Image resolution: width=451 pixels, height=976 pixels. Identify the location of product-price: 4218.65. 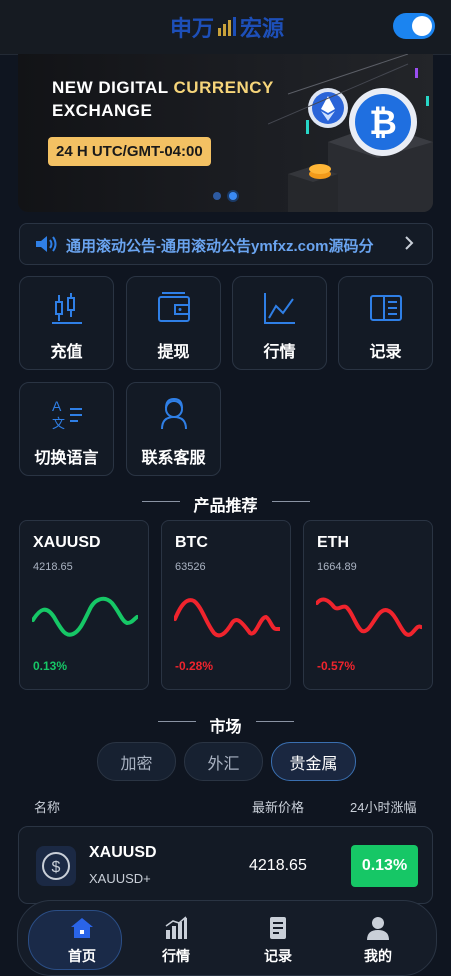
(53, 567).